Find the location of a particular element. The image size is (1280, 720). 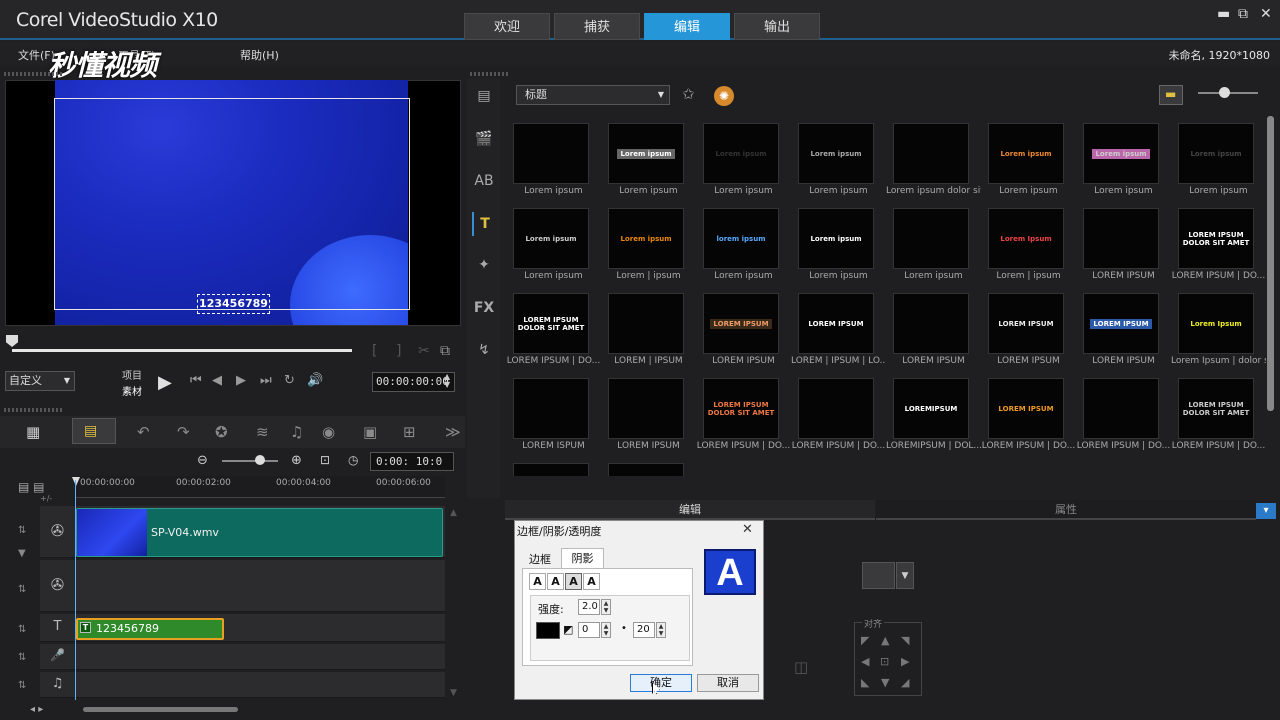

title-clip: 123456789 is located at coordinates (150, 629).